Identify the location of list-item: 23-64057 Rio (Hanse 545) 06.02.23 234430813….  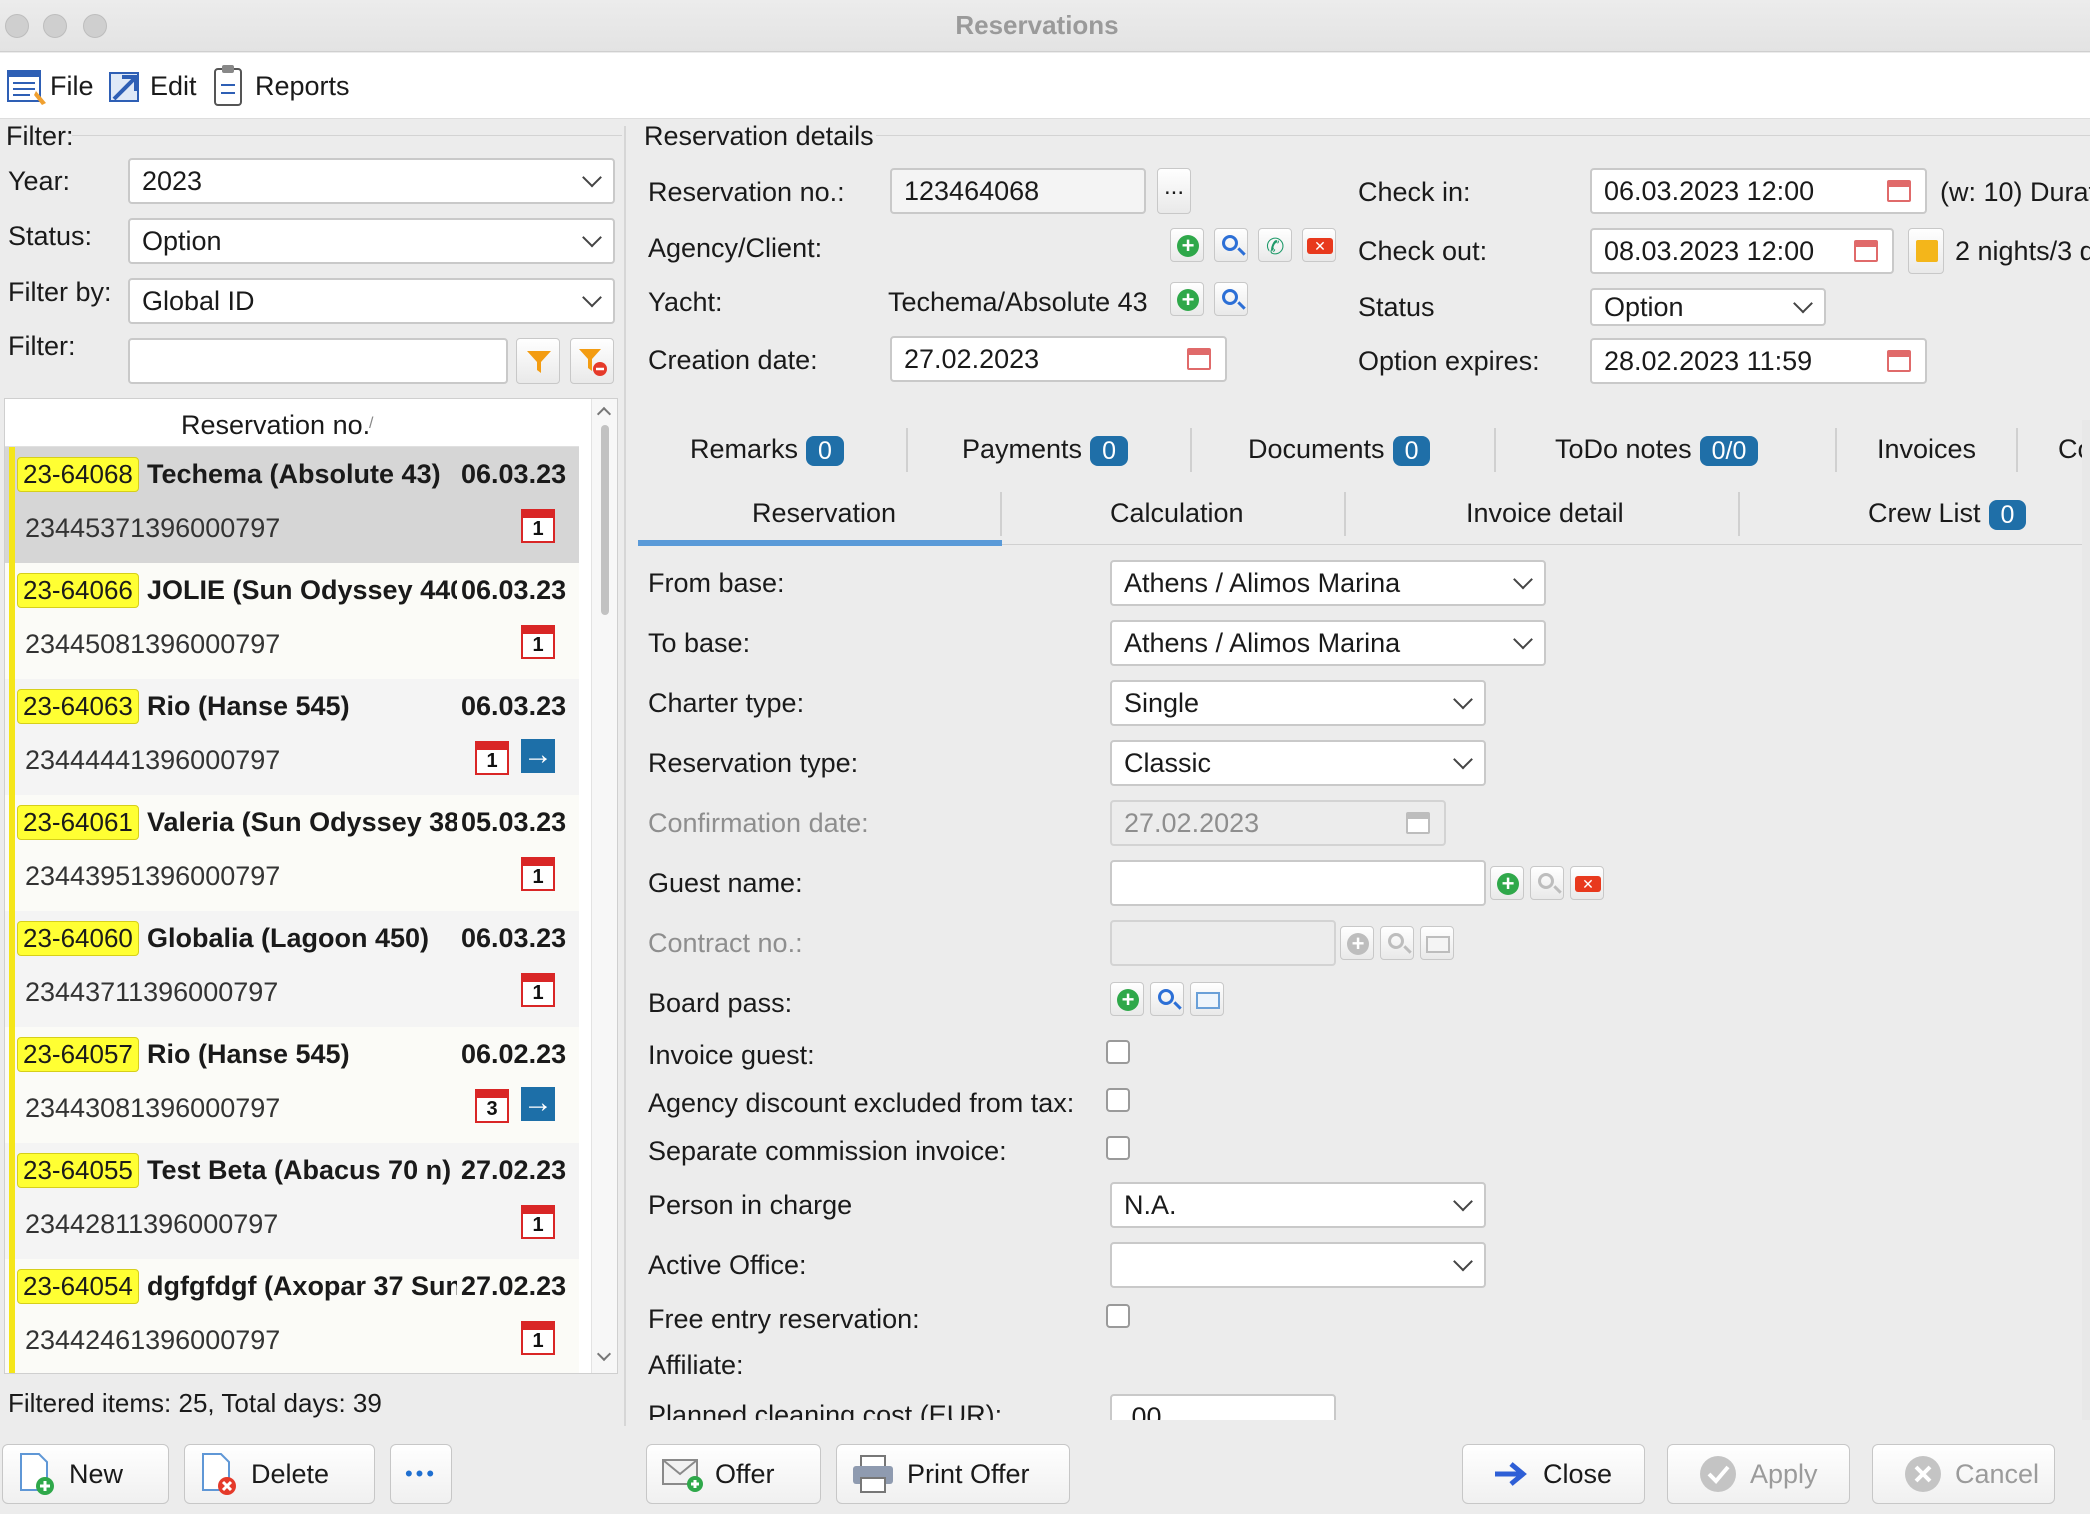
(292, 1085).